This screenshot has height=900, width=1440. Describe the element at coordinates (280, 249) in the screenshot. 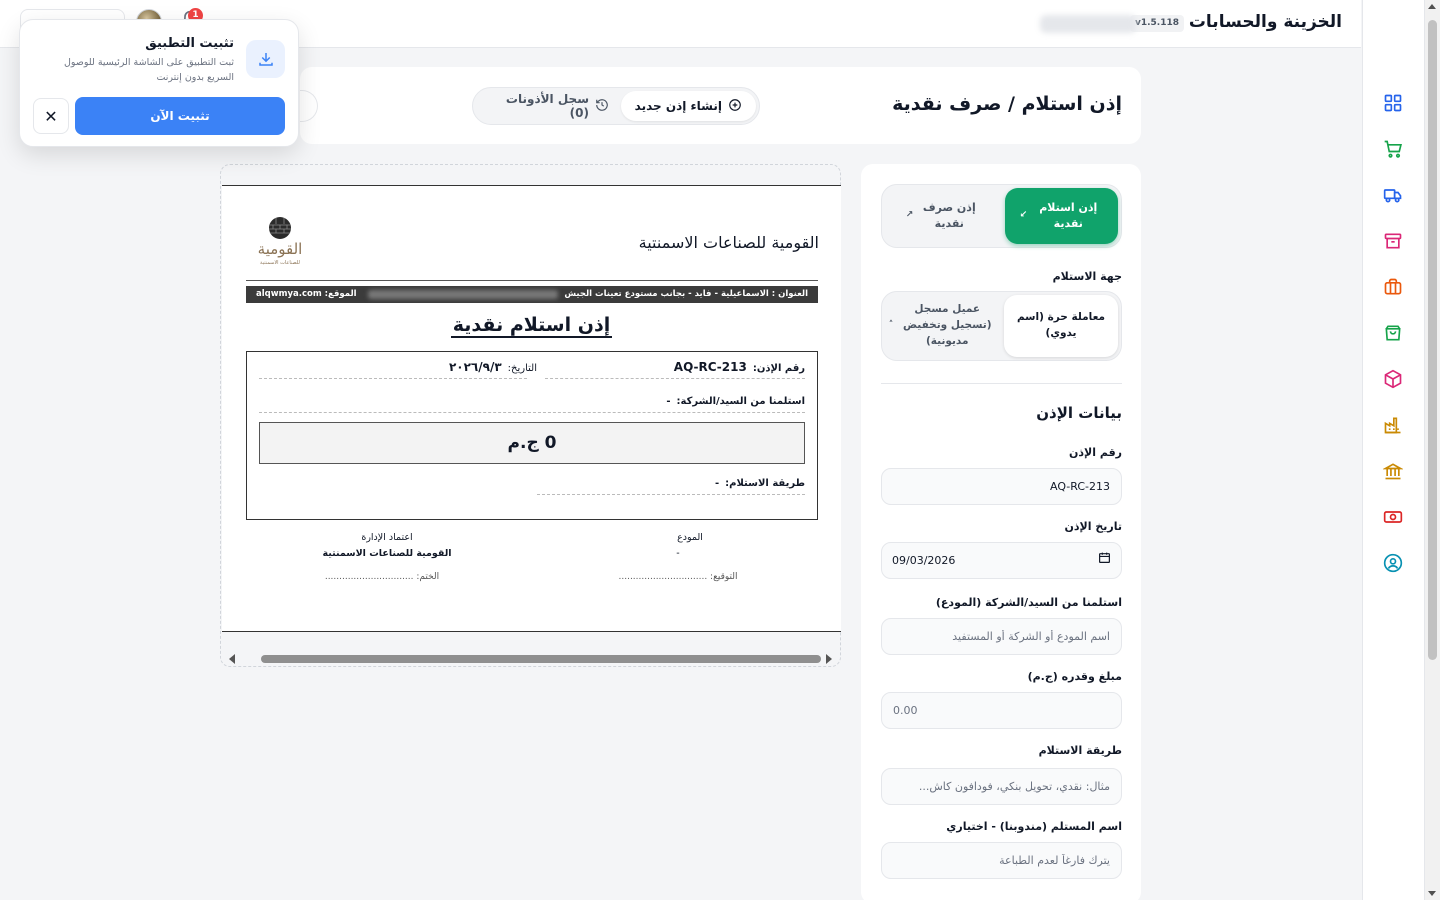

I see `logo-wordmark: القومية` at that location.